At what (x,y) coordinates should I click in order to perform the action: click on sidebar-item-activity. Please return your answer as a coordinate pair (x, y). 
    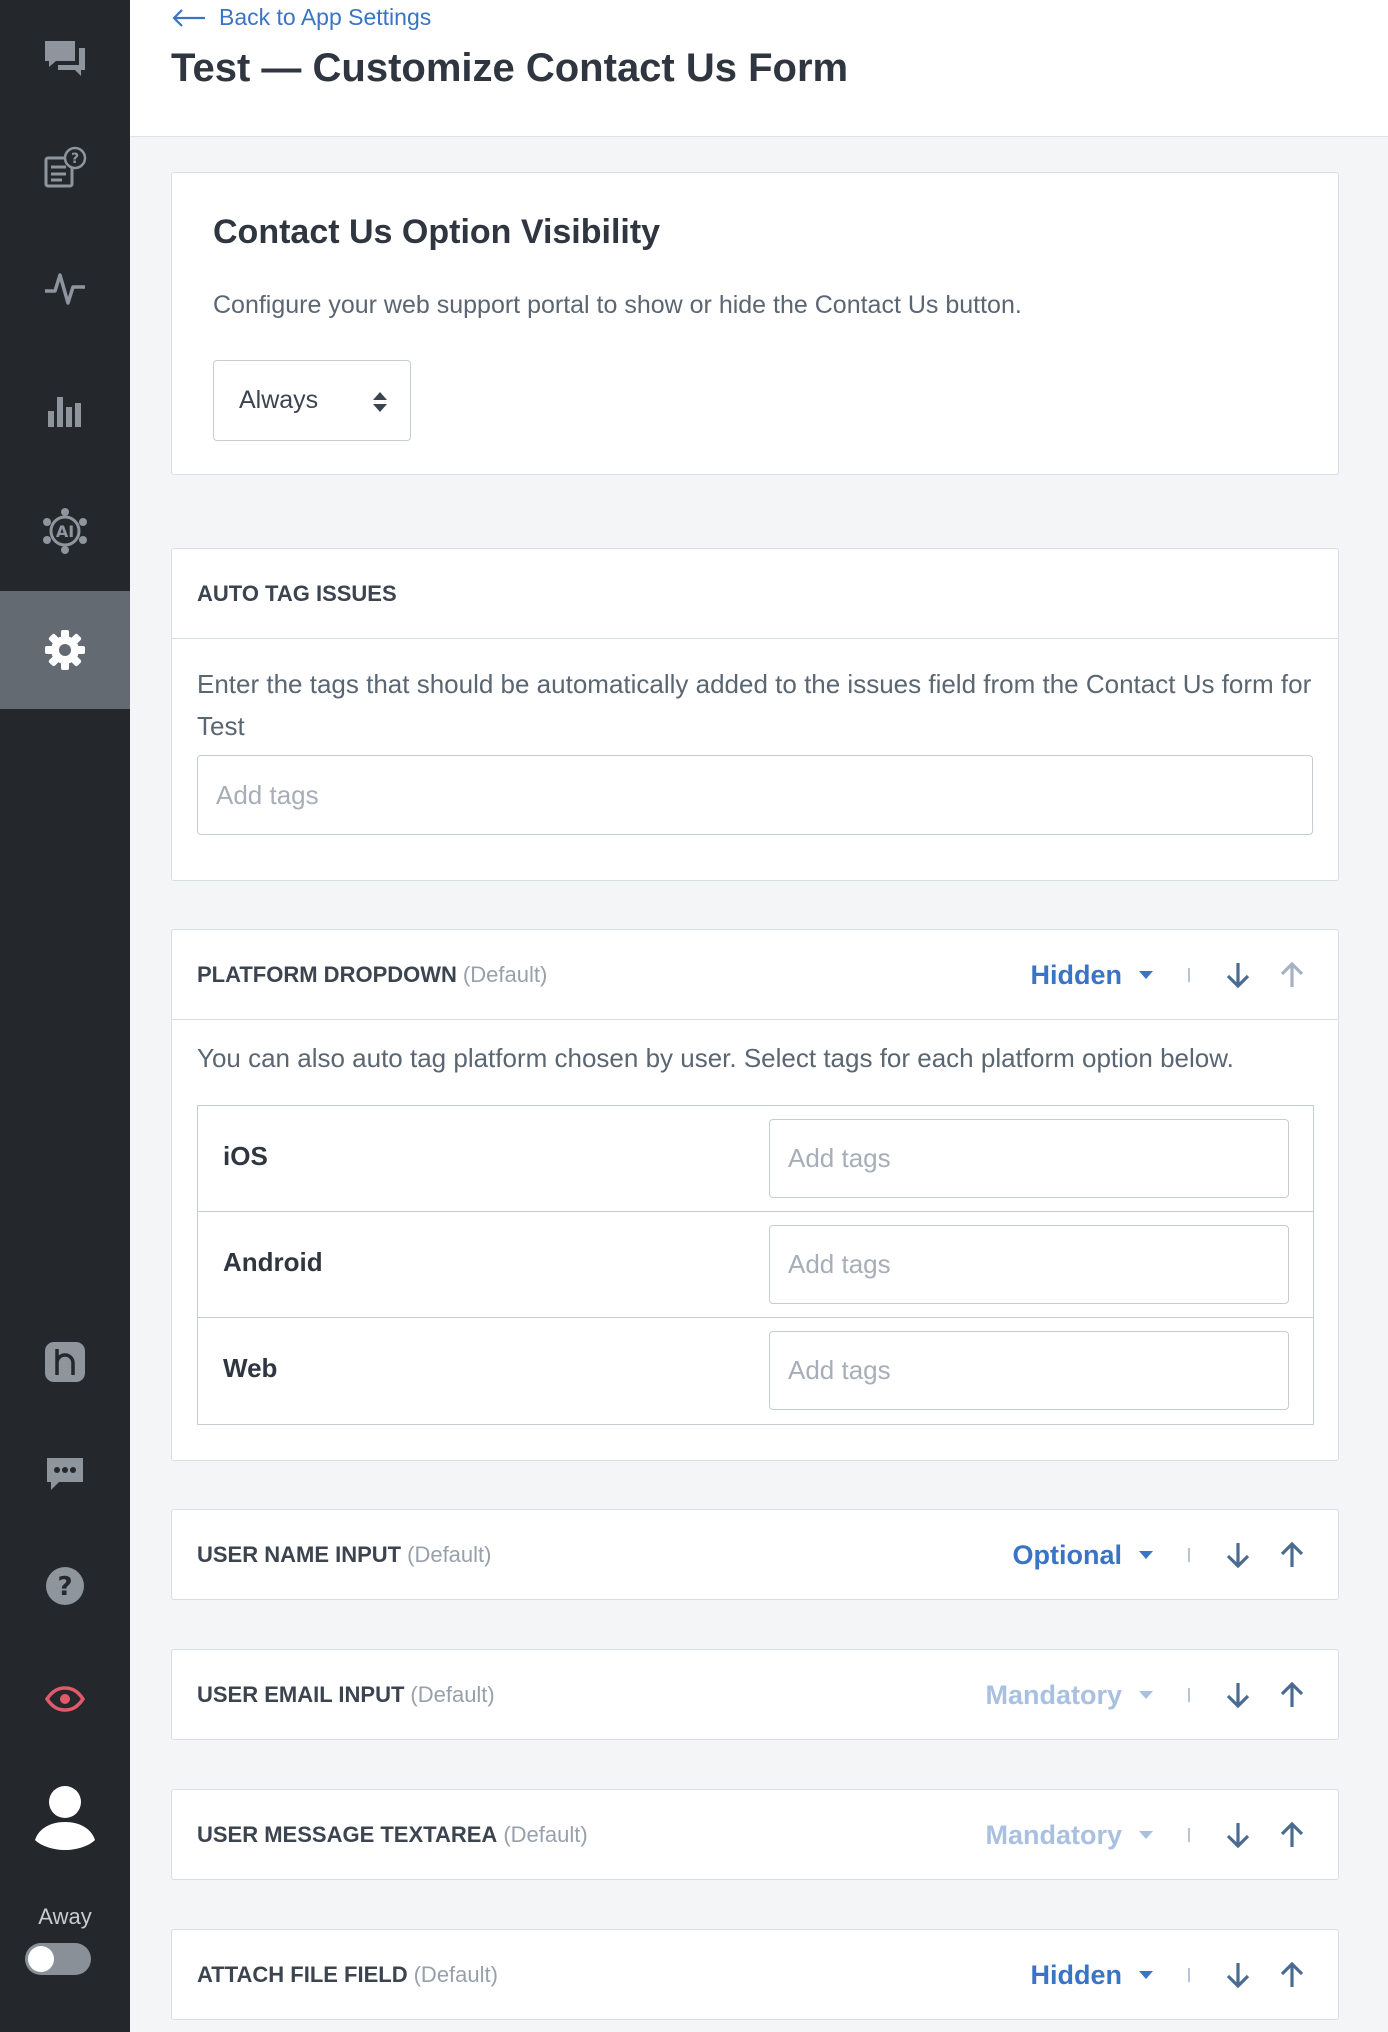
    Looking at the image, I should click on (65, 289).